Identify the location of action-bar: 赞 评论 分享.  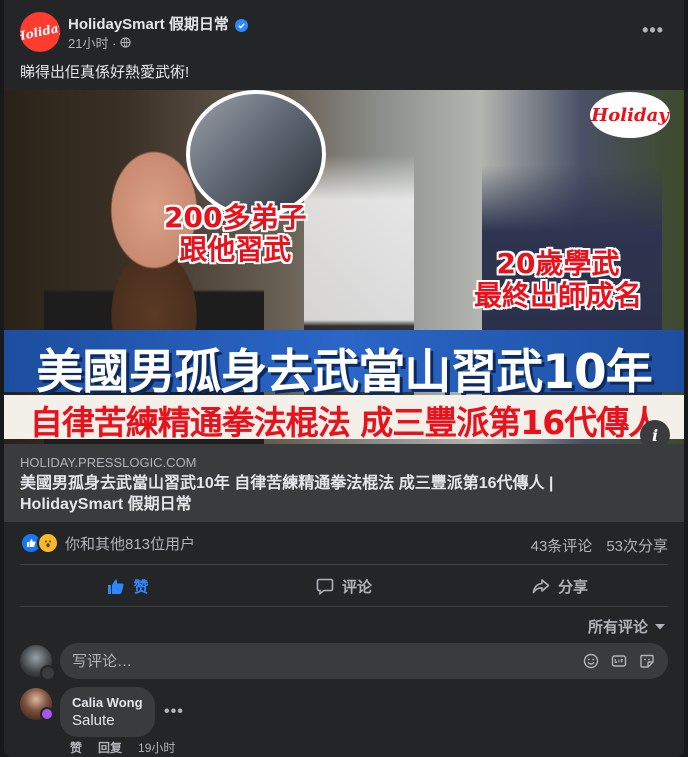
(344, 586).